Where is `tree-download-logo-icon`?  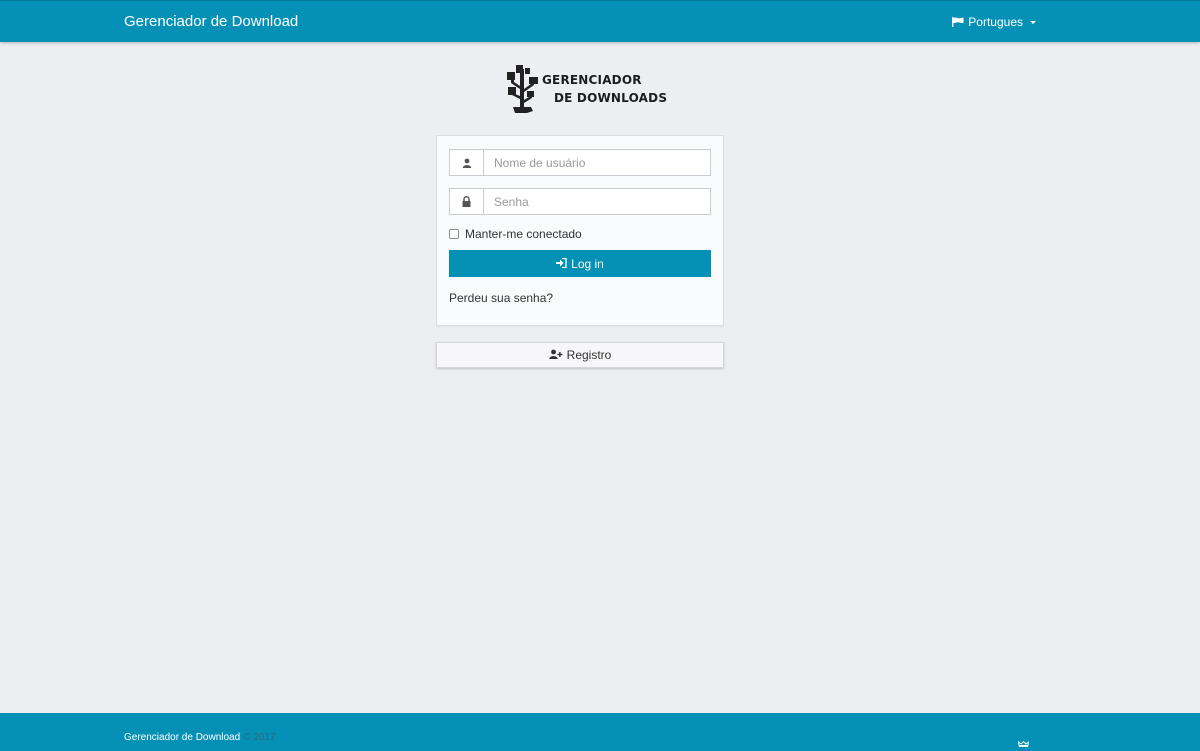
tree-download-logo-icon is located at coordinates (522, 89).